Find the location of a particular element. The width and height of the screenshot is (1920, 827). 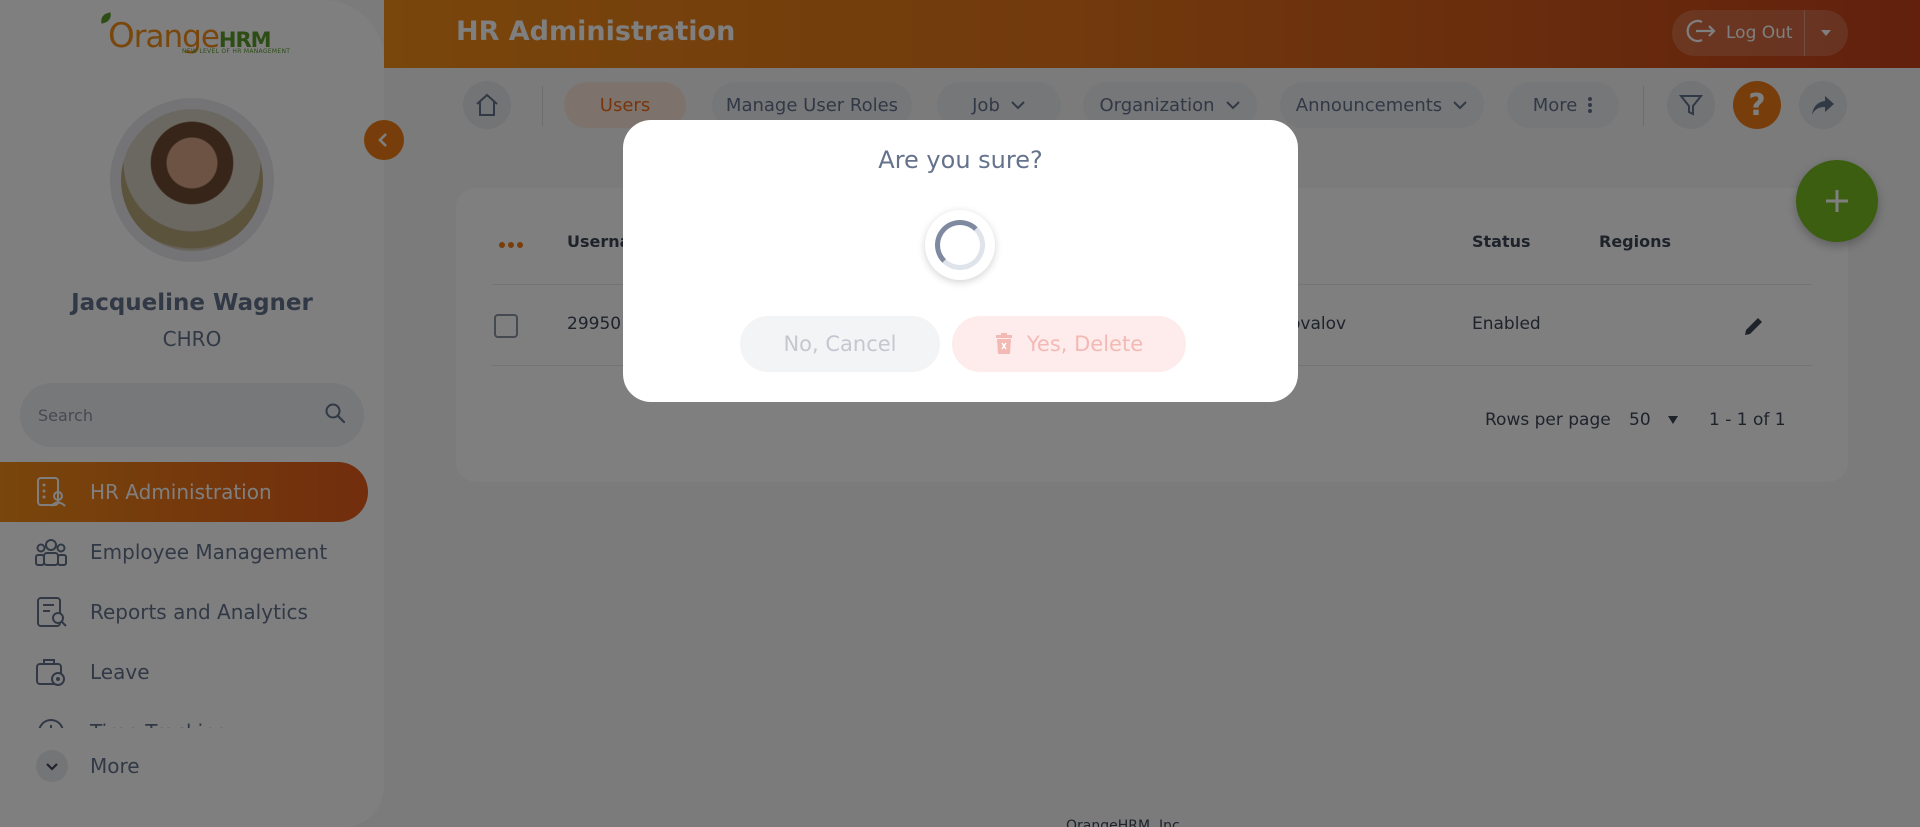

confirm-delete-button: Yes, Delete is located at coordinates (1069, 344).